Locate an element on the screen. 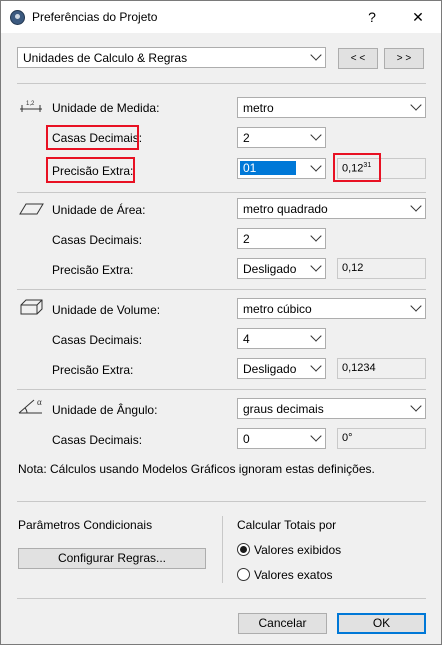 This screenshot has width=442, height=645. volume-decimals-label: Casas Decimais: is located at coordinates (97, 340).